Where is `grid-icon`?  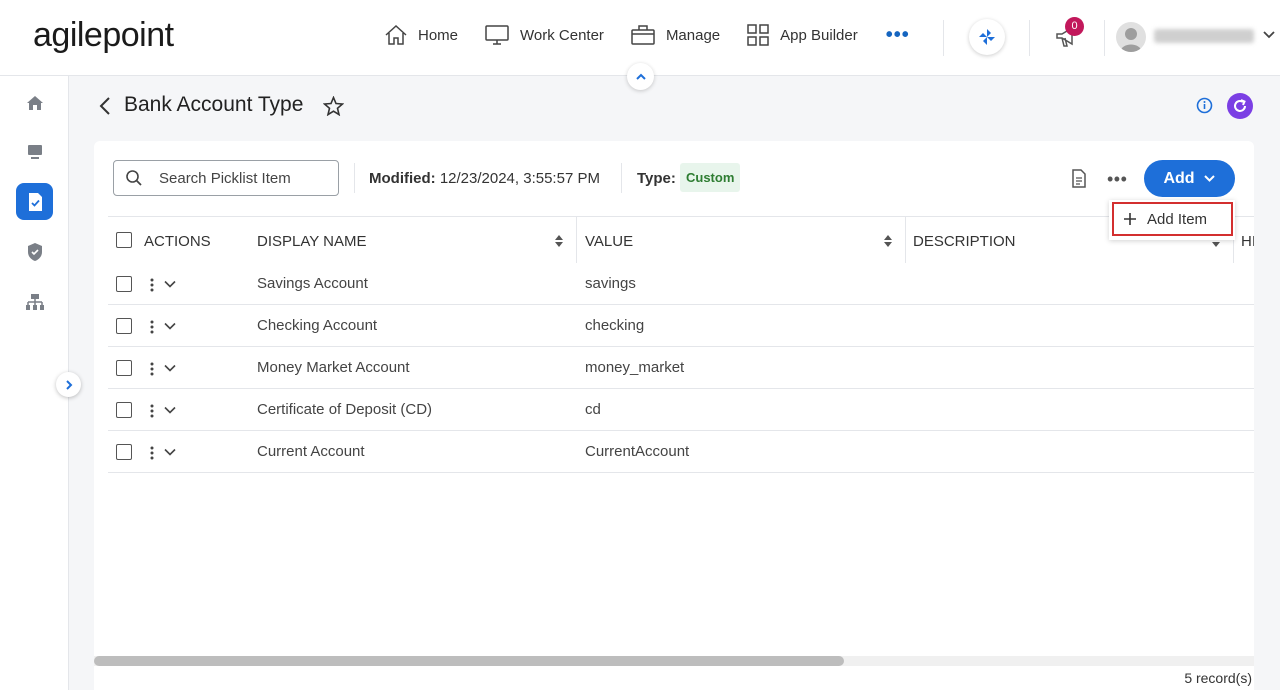
grid-icon is located at coordinates (758, 35).